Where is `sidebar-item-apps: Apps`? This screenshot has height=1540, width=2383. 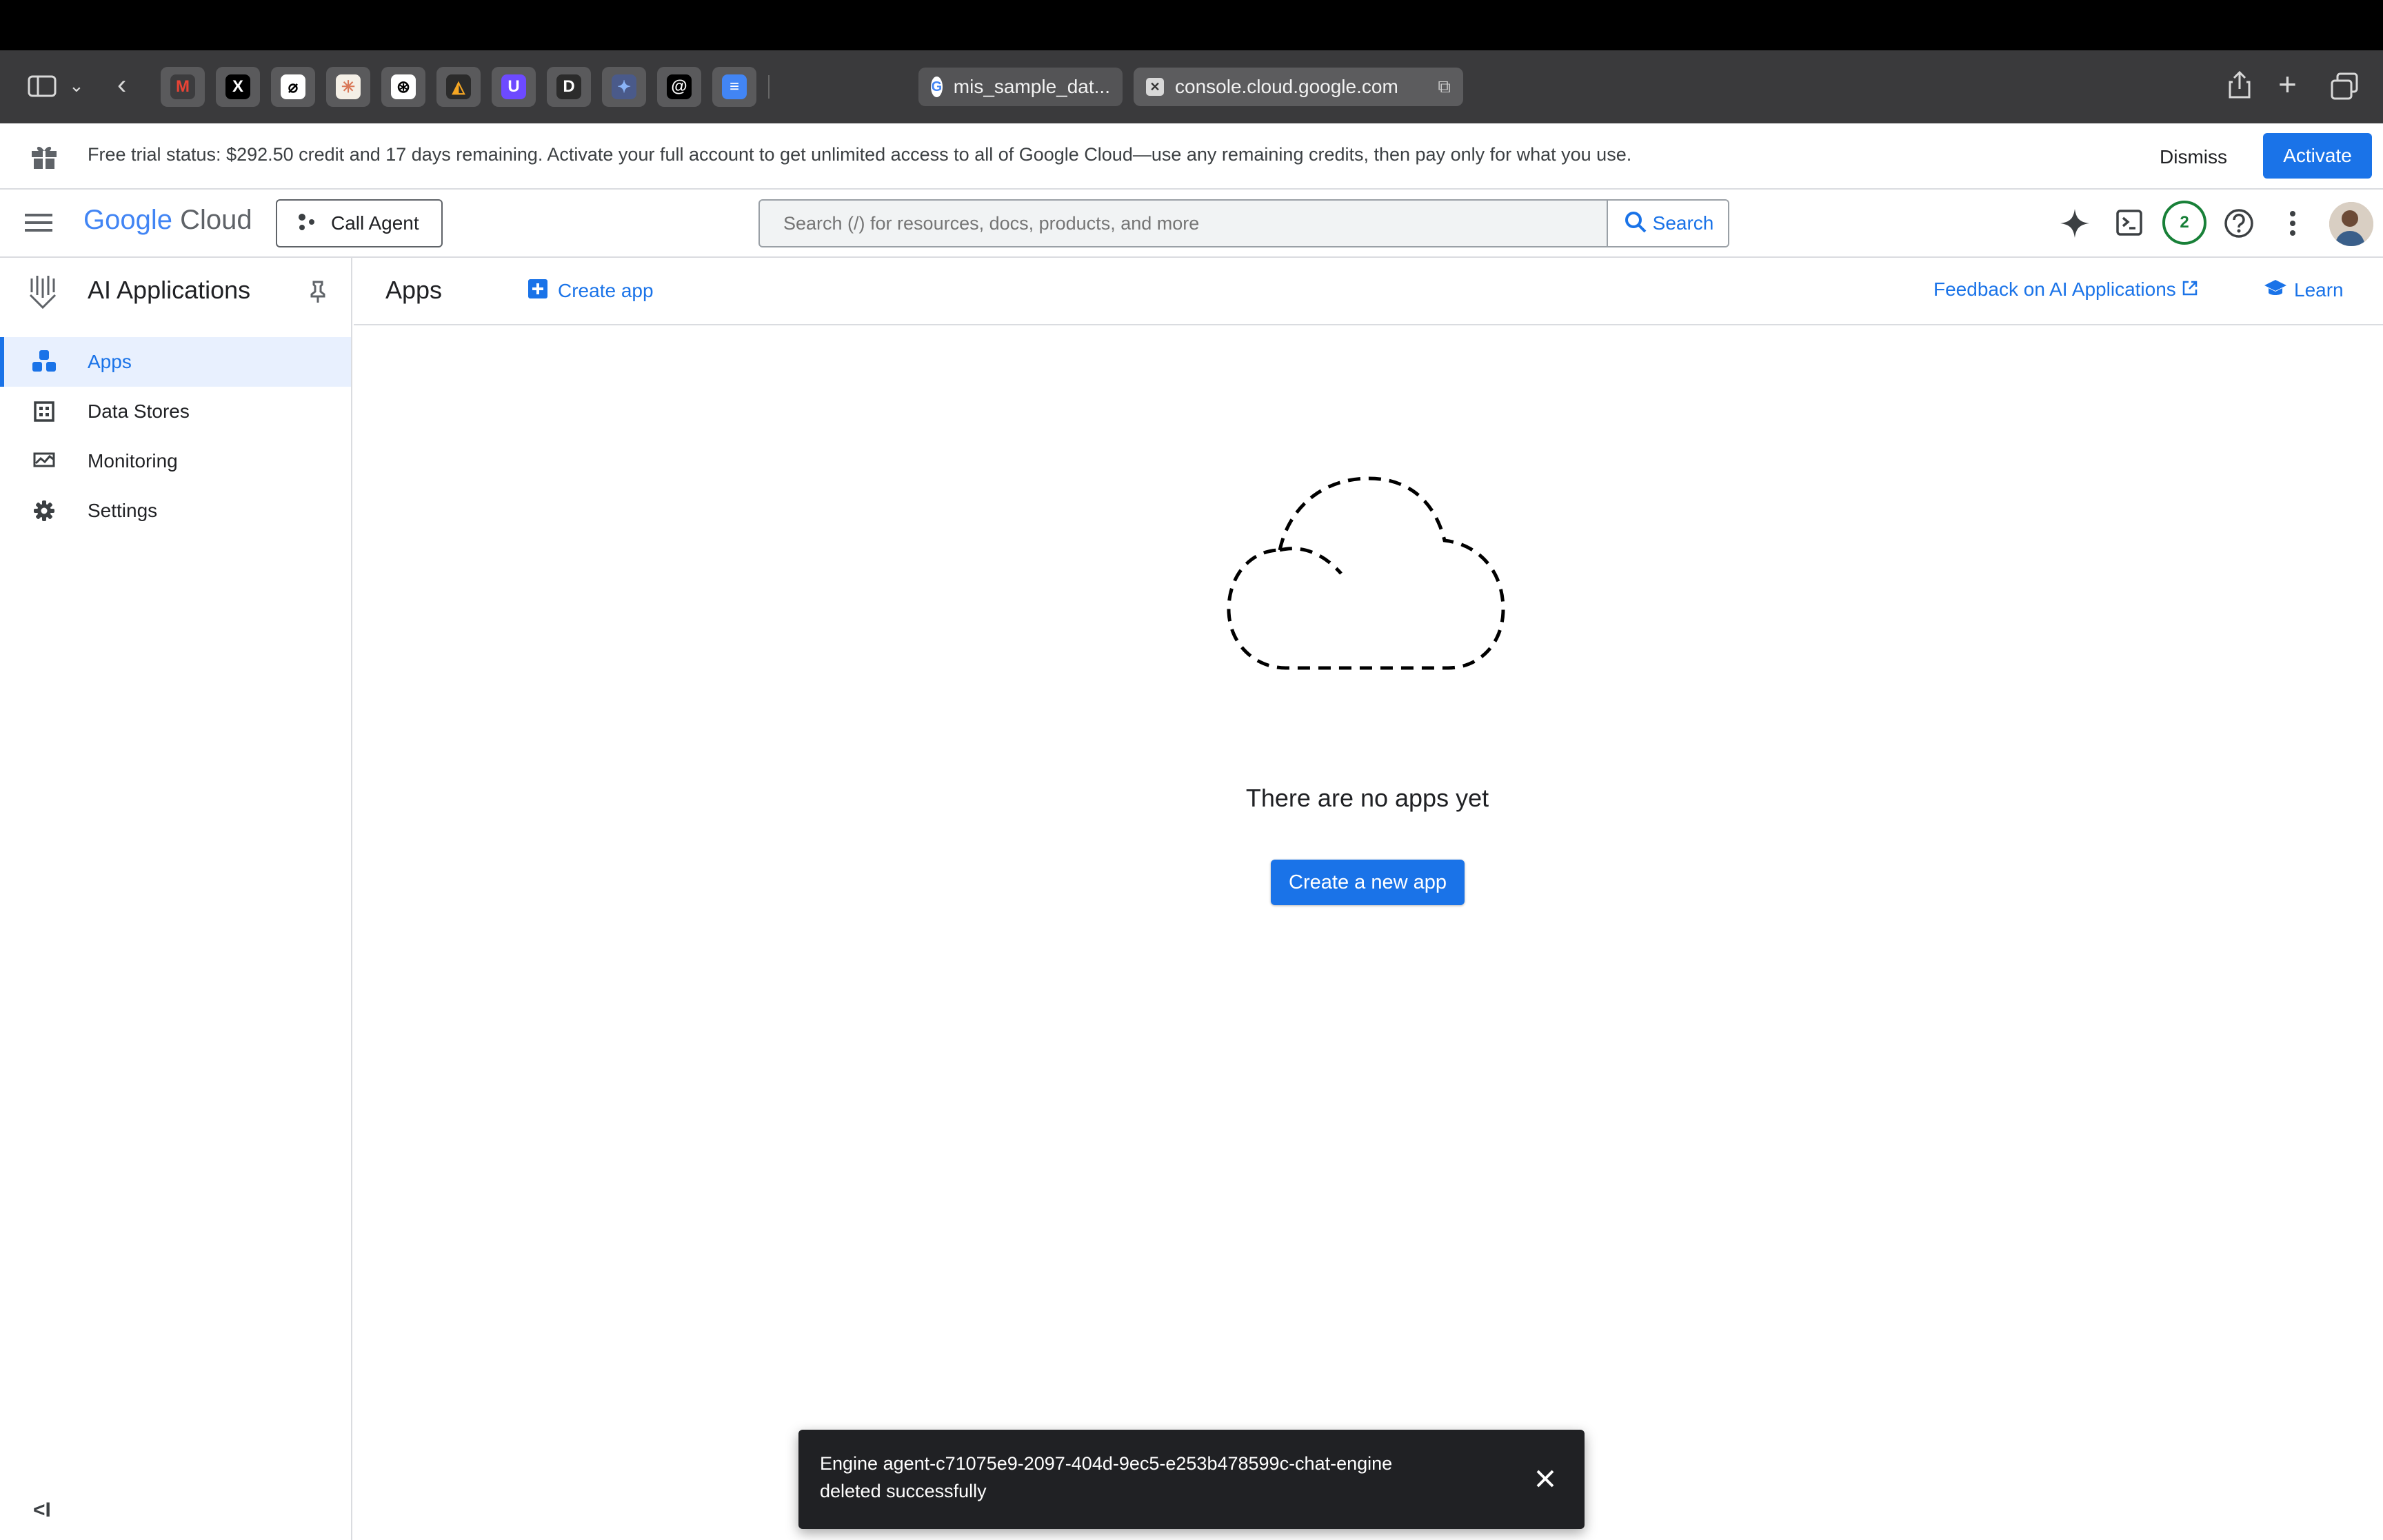 sidebar-item-apps: Apps is located at coordinates (175, 362).